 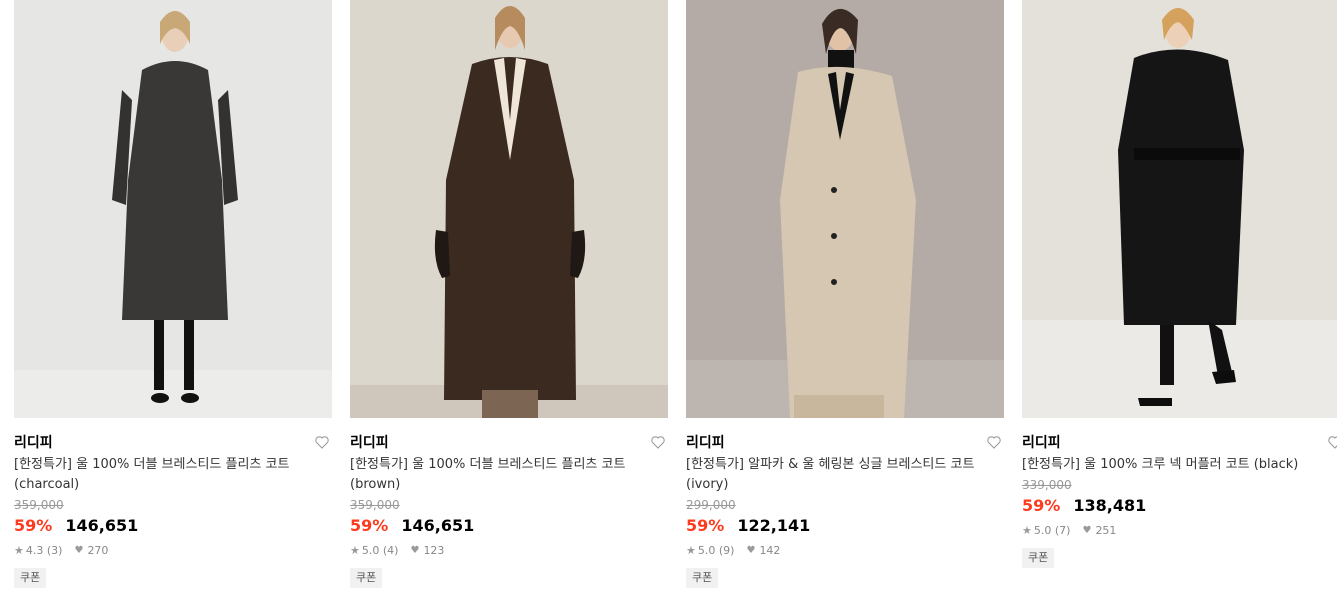 I want to click on review-count: (7), so click(x=1062, y=530).